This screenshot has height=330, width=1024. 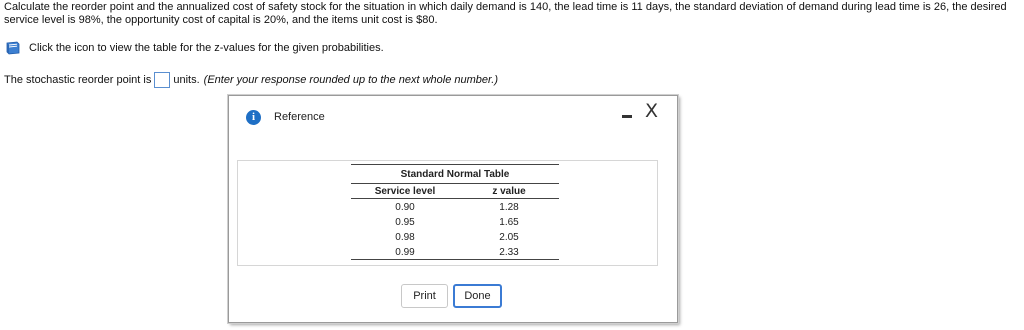 I want to click on table-row: 0.95 1.65, so click(x=455, y=221).